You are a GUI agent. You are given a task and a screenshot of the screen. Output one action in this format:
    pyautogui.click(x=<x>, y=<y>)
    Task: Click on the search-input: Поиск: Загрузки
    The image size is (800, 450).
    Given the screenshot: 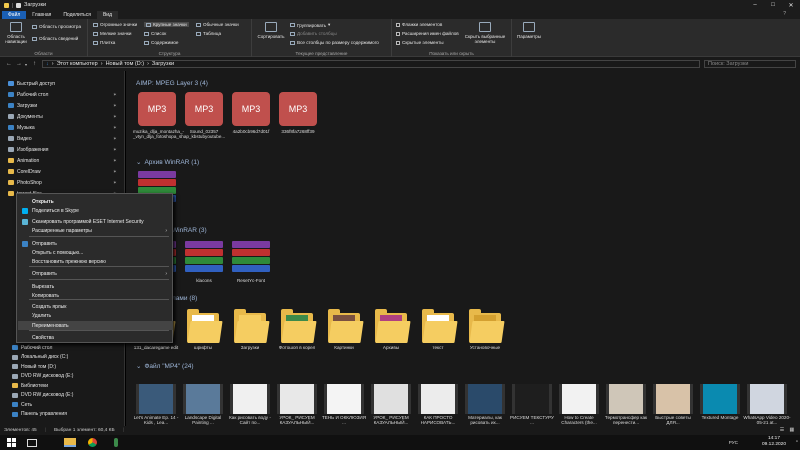 What is the action you would take?
    pyautogui.click(x=750, y=64)
    